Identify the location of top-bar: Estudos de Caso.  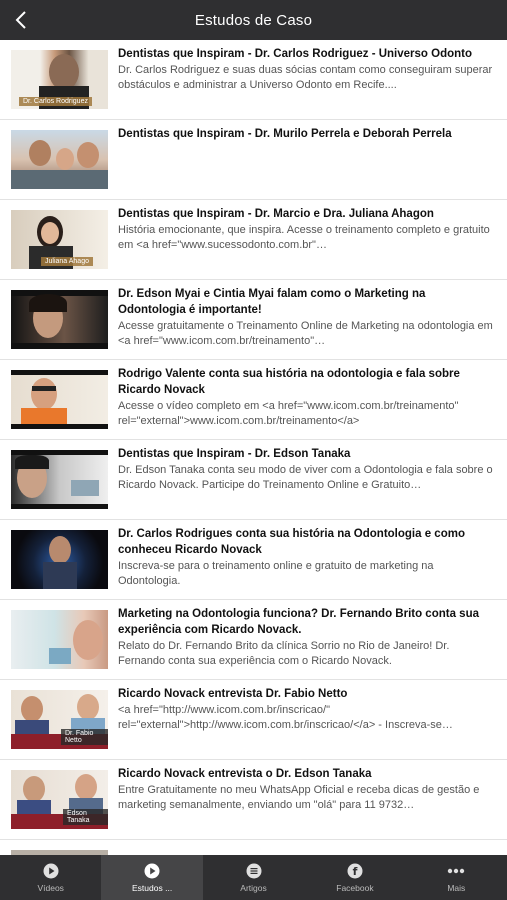
(253, 20).